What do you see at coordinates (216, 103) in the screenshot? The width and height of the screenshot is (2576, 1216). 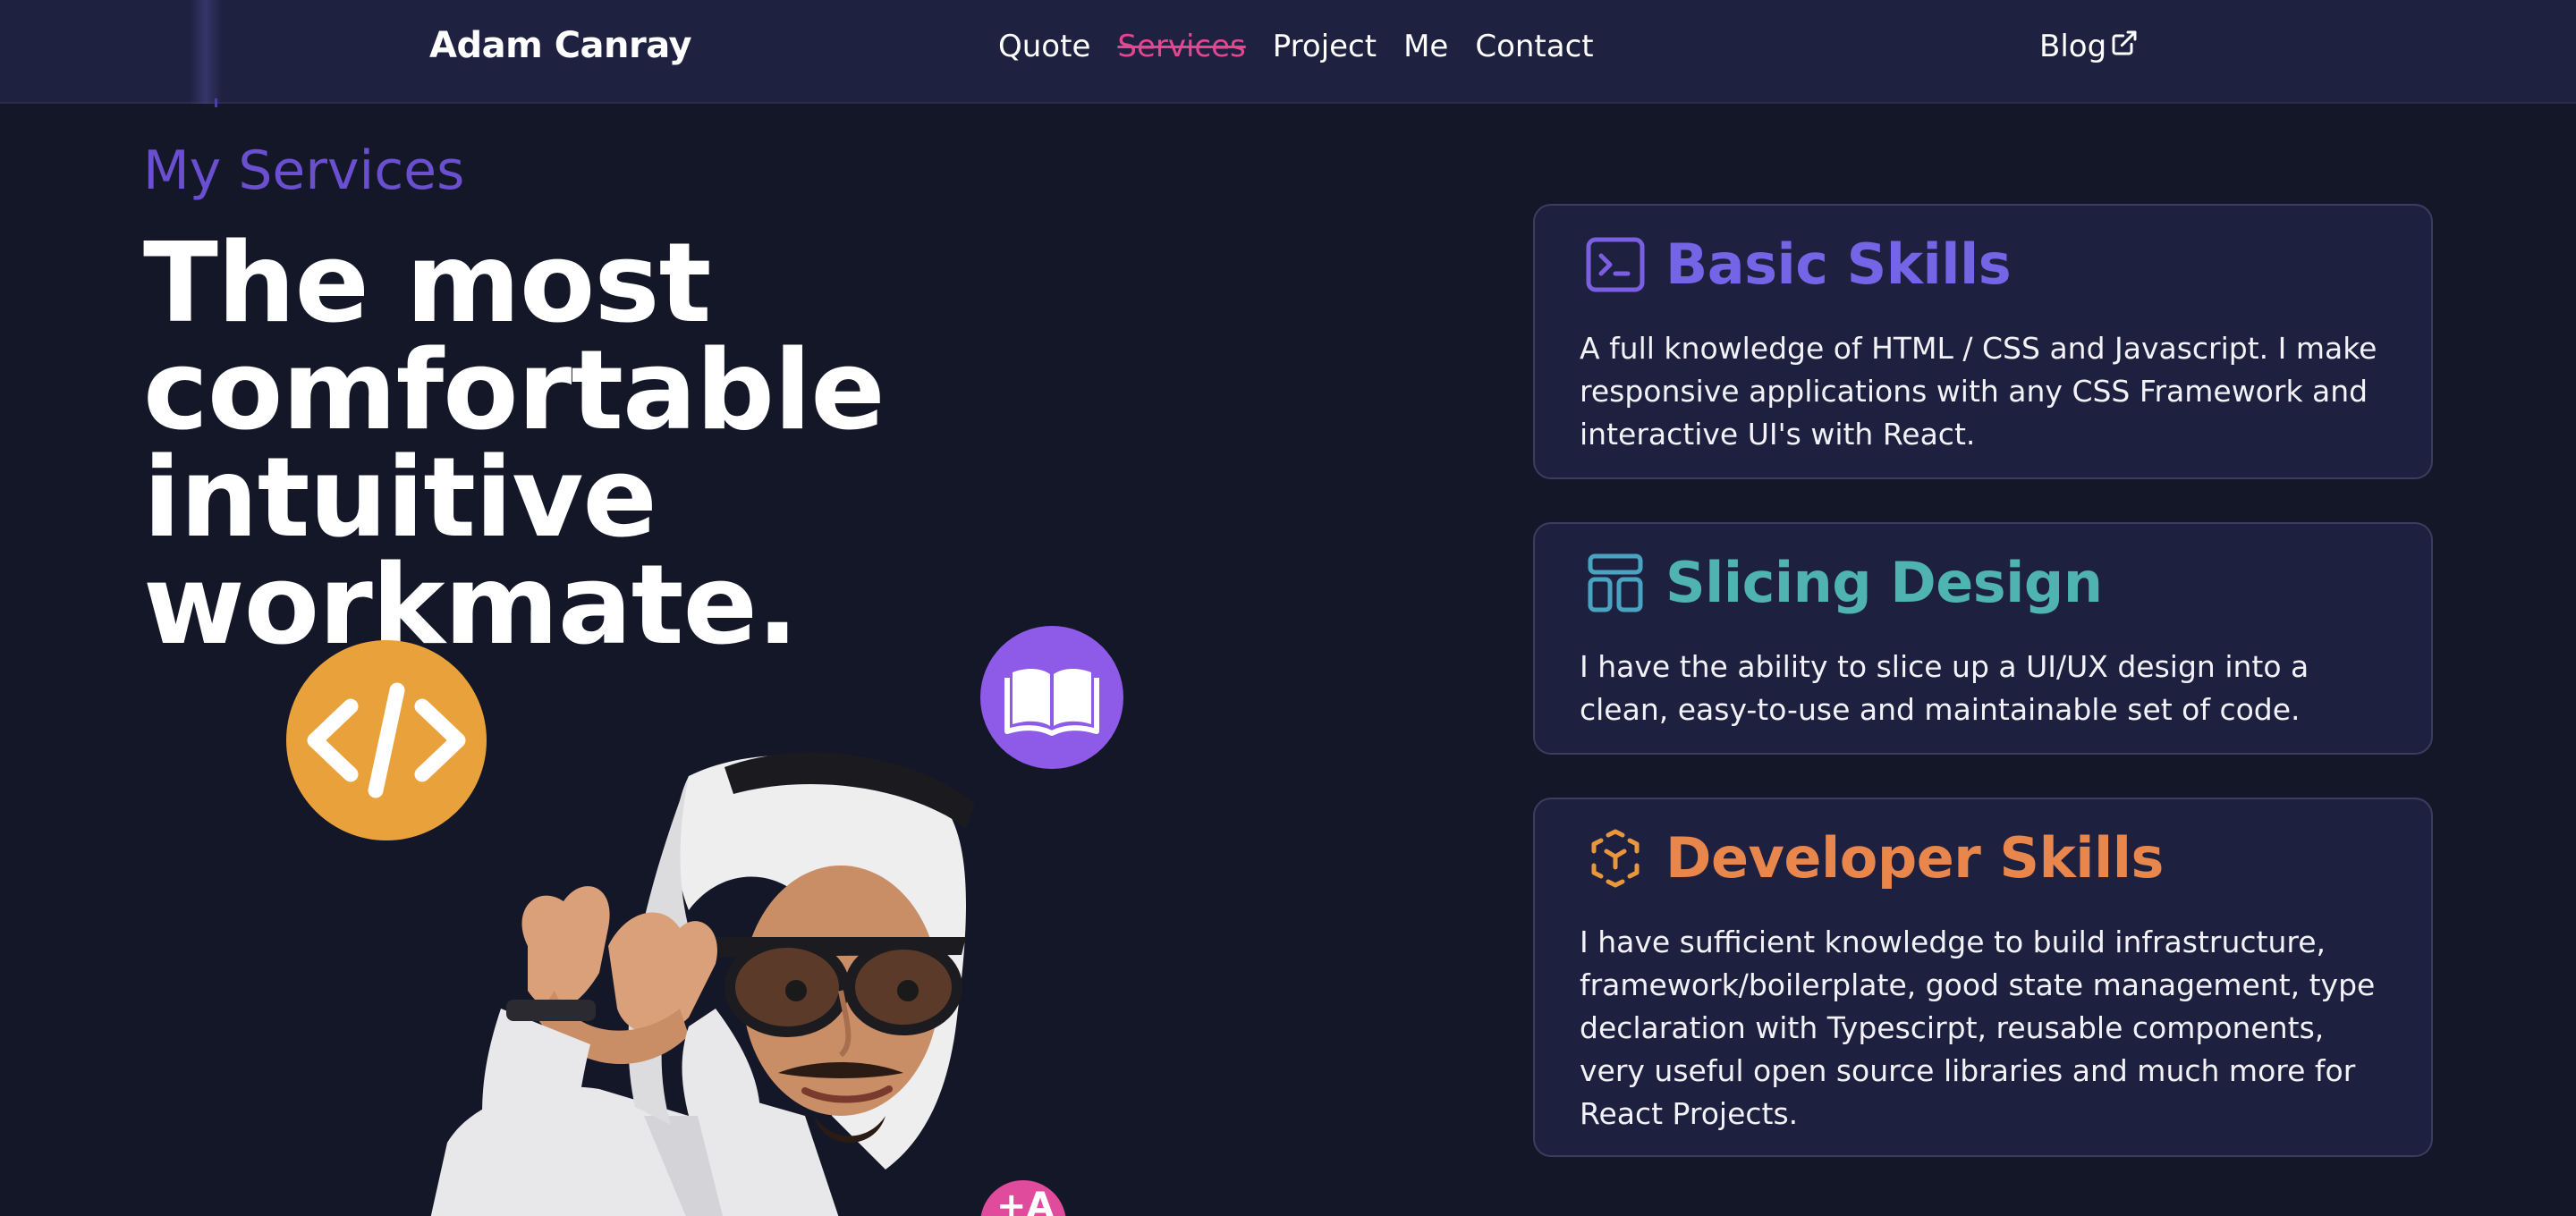 I see `section-tick-decoration` at bounding box center [216, 103].